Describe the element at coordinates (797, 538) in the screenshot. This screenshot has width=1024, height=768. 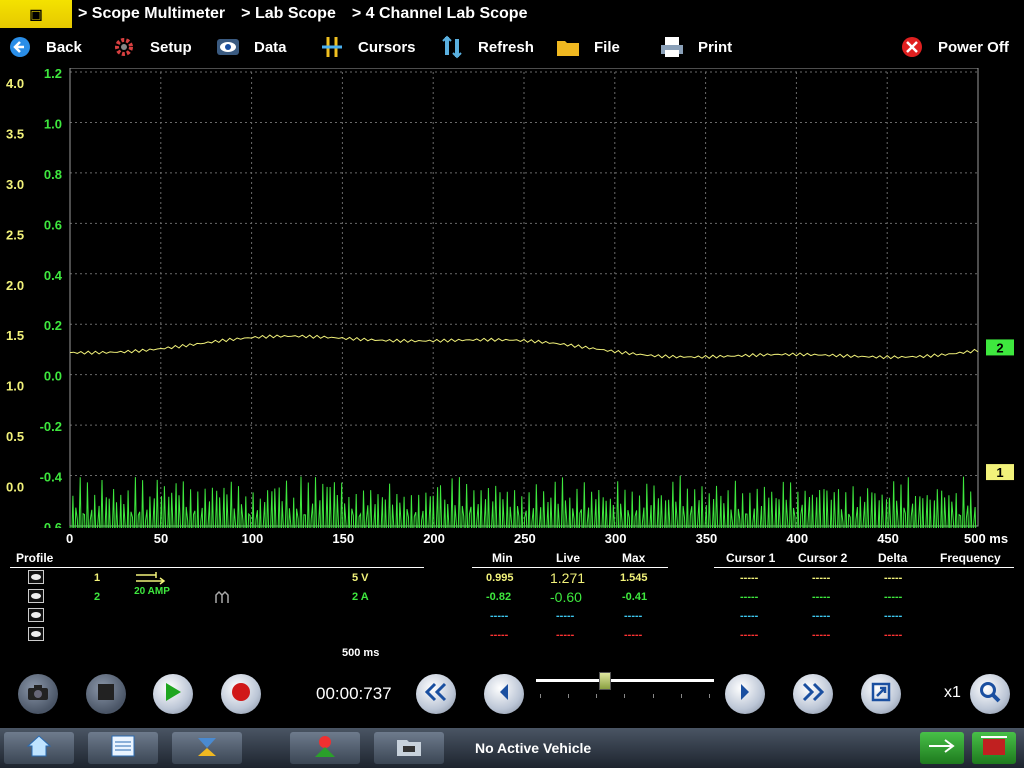
I see `x-axis-tick: 400` at that location.